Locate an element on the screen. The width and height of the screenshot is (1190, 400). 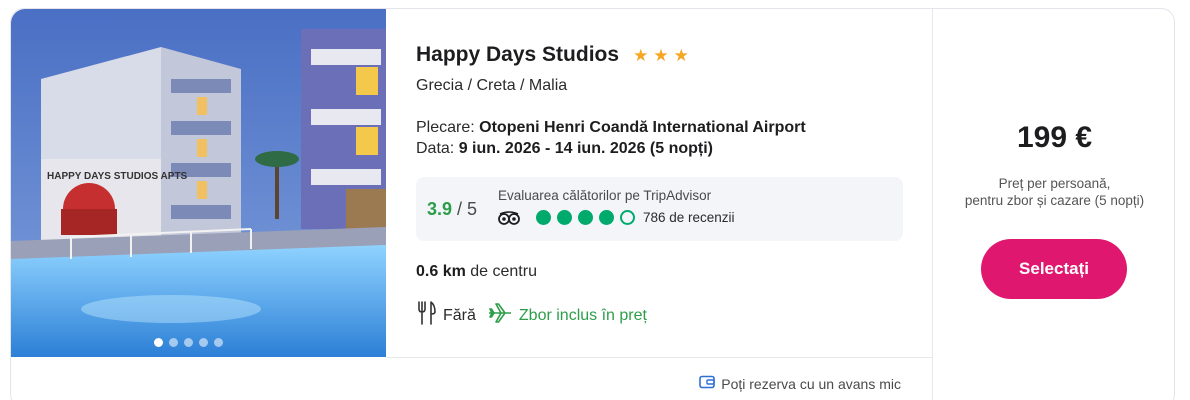
meal-label: Fără is located at coordinates (459, 315).